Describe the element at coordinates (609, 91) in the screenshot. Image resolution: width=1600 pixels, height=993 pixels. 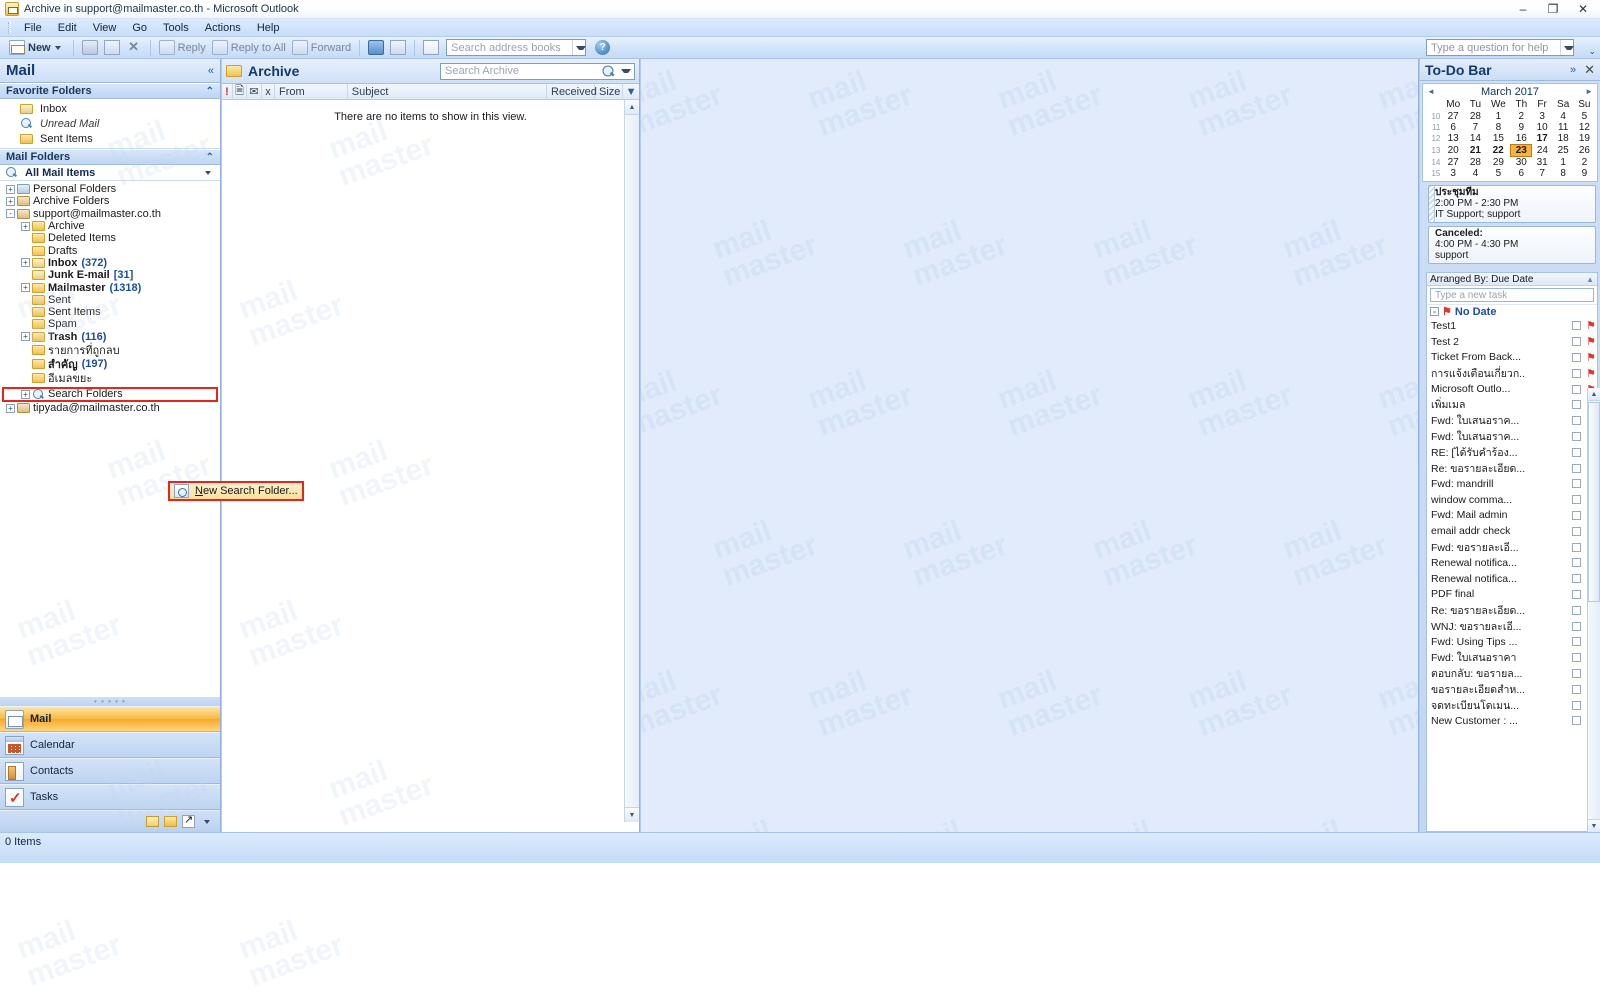
I see `column-size: Size` at that location.